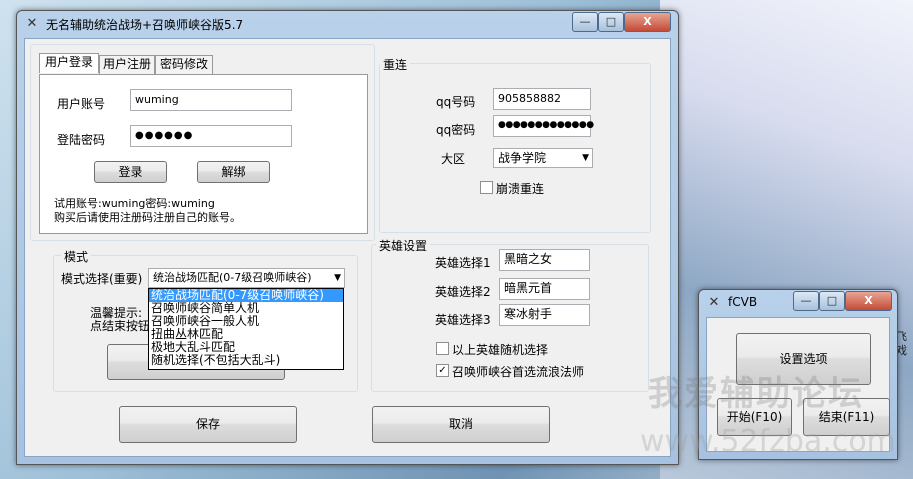 The height and width of the screenshot is (479, 913). Describe the element at coordinates (246, 347) in the screenshot. I see `mode-option-5: 极地大乱斗匹配` at that location.